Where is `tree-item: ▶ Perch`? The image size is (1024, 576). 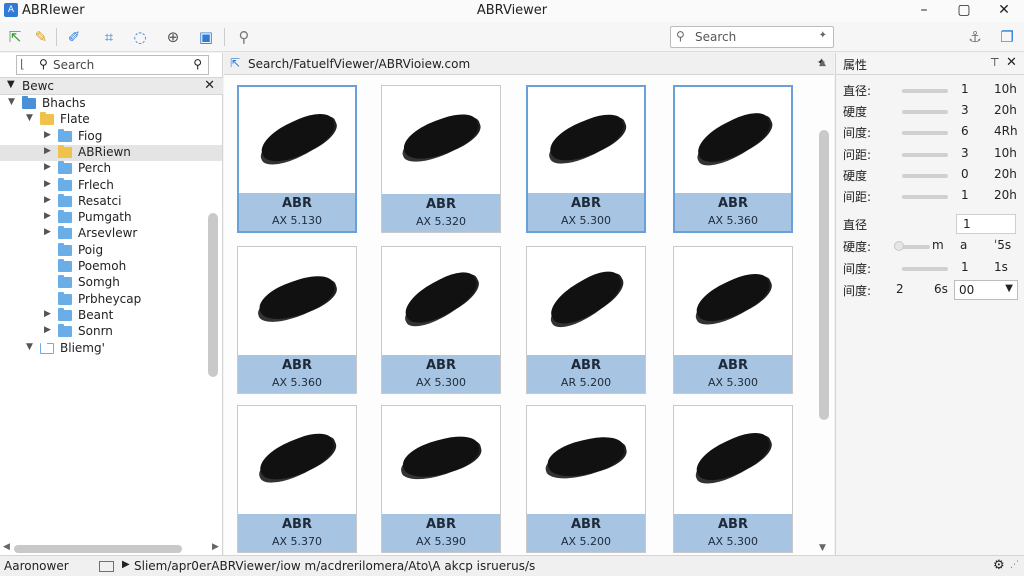 tree-item: ▶ Perch is located at coordinates (111, 169).